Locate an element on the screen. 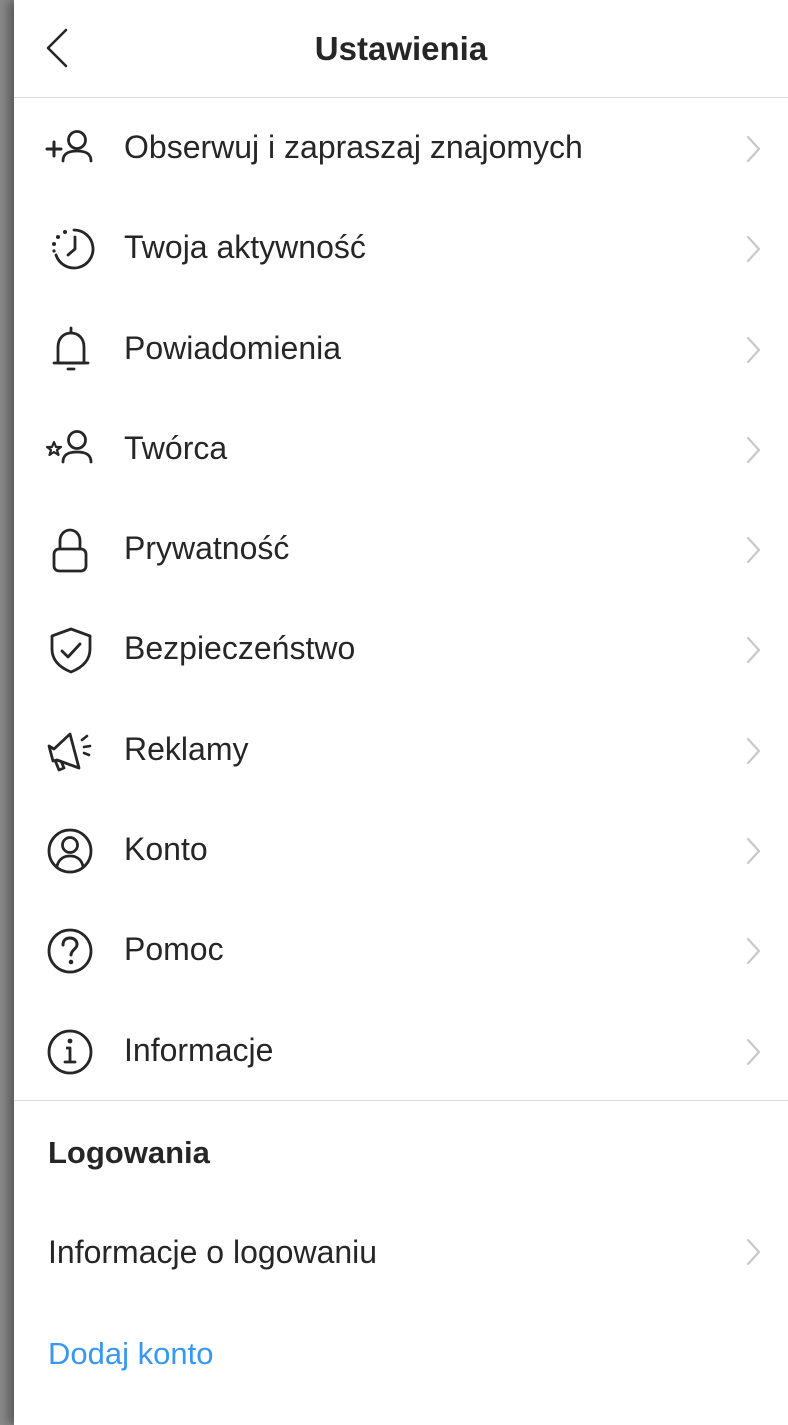 This screenshot has width=788, height=1425. add-person-icon is located at coordinates (72, 149).